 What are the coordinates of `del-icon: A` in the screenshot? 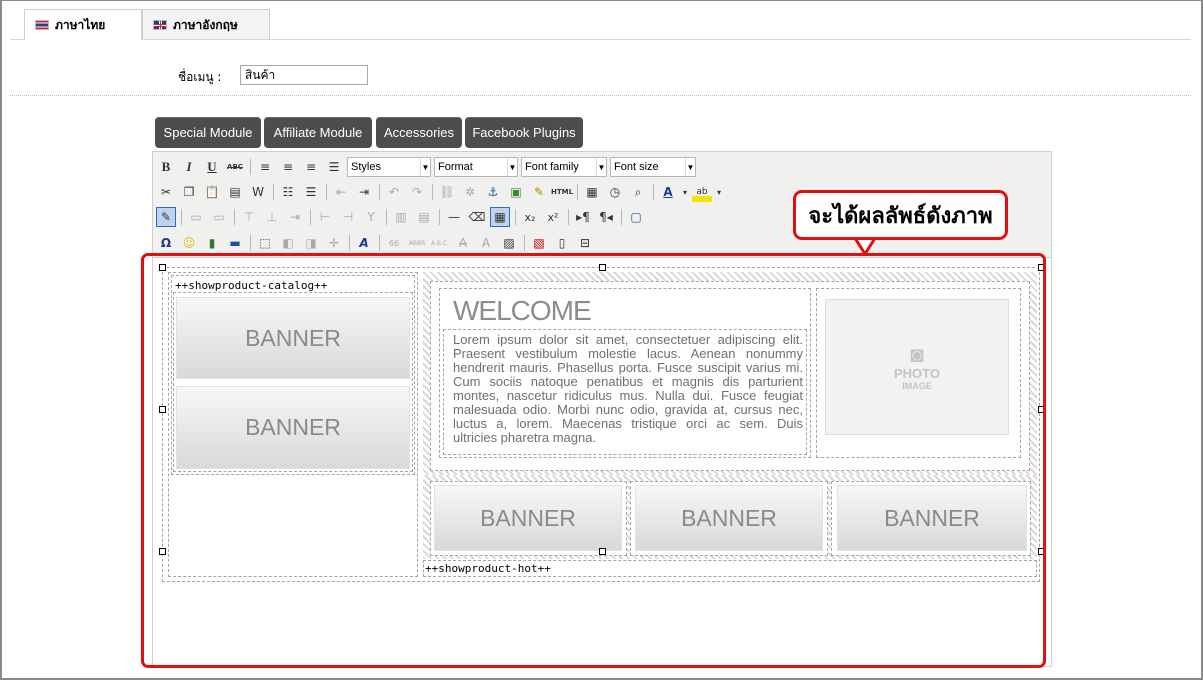 It's located at (463, 243).